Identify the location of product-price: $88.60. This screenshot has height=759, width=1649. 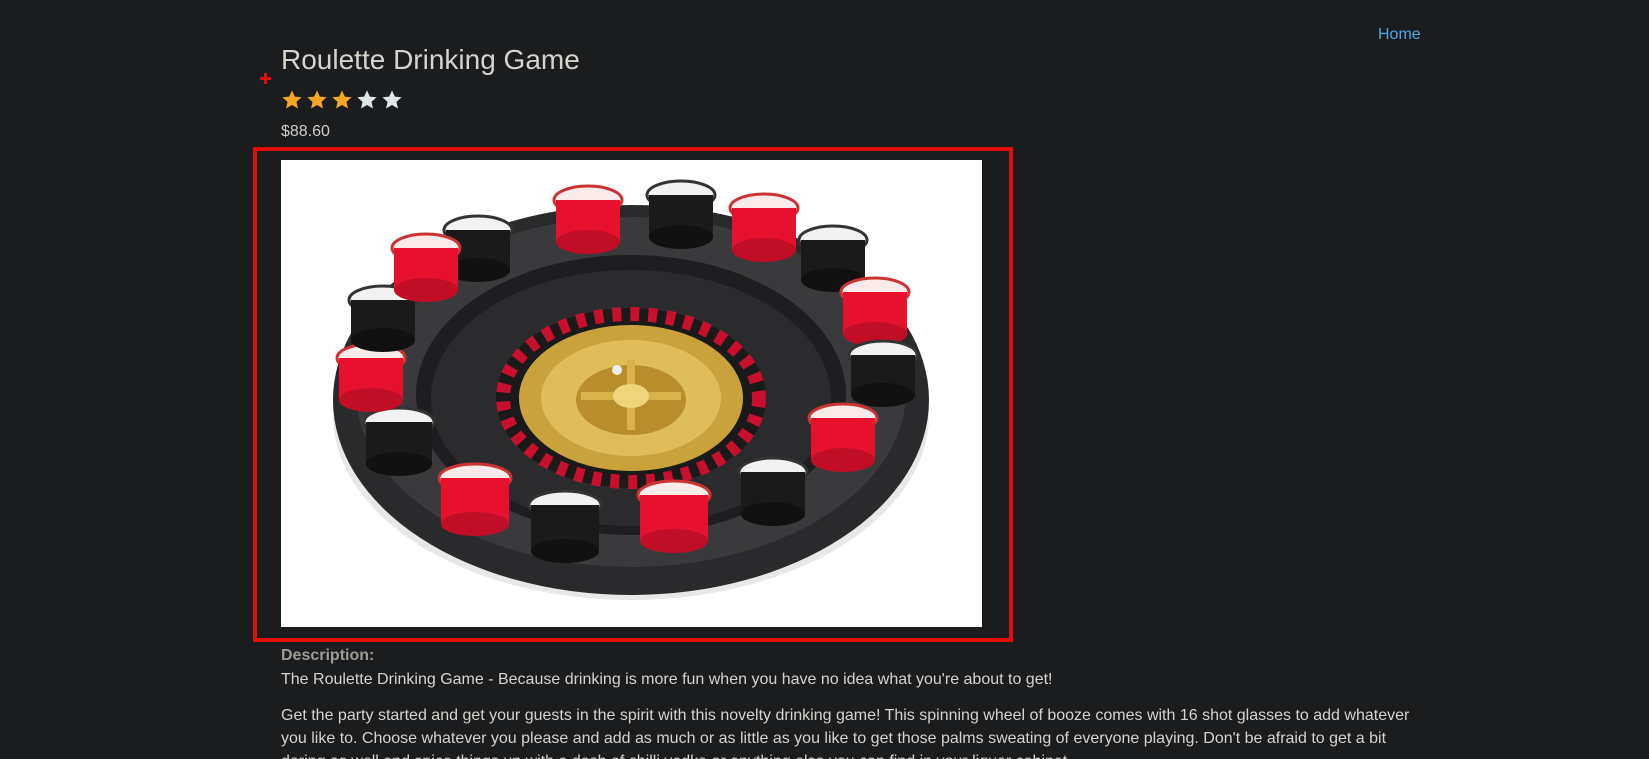
(305, 131).